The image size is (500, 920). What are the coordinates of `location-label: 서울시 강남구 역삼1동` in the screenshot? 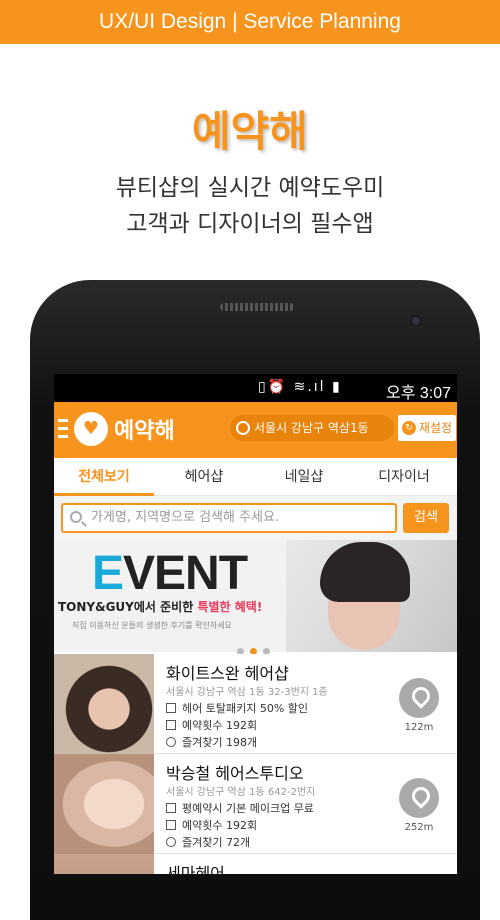 It's located at (311, 428).